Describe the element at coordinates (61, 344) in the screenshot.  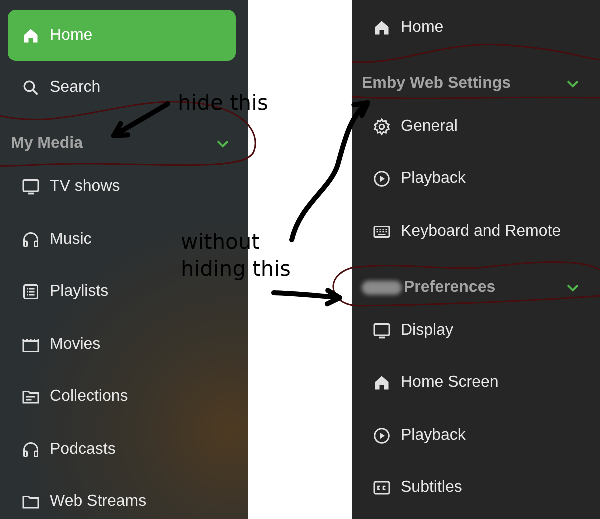
I see `sidebar-item: Movies` at that location.